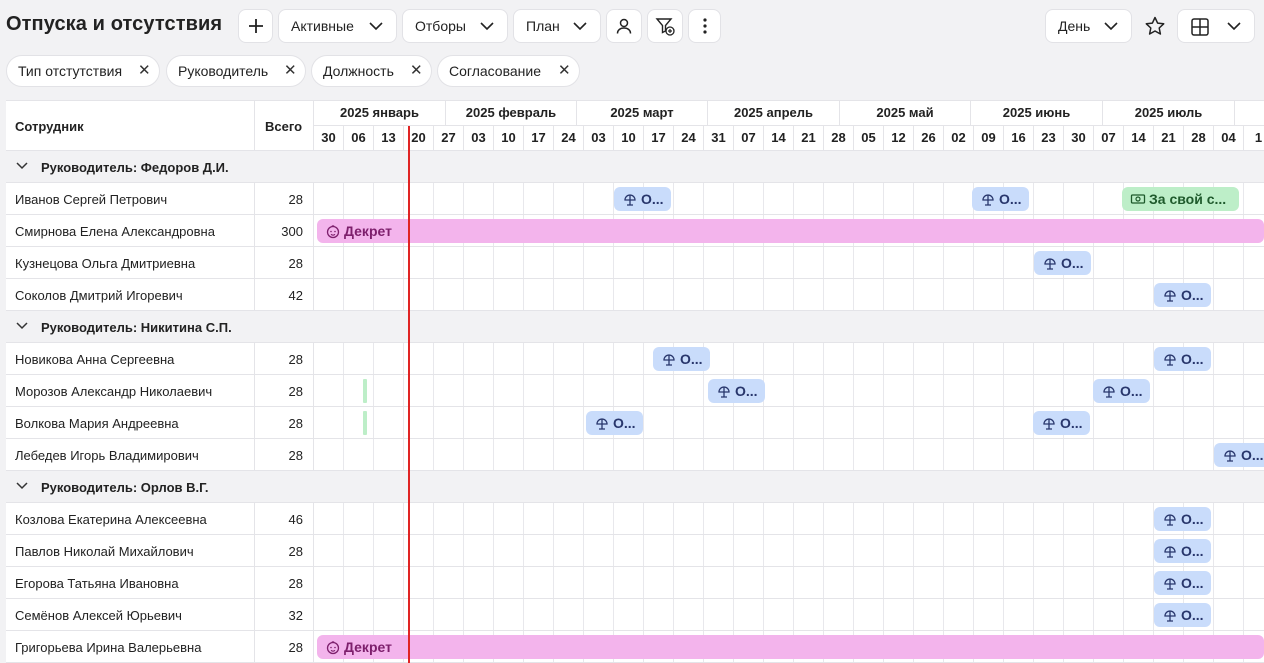 Image resolution: width=1264 pixels, height=663 pixels. What do you see at coordinates (91, 199) in the screenshot?
I see `employee-name: Иванов Сергей Петрович` at bounding box center [91, 199].